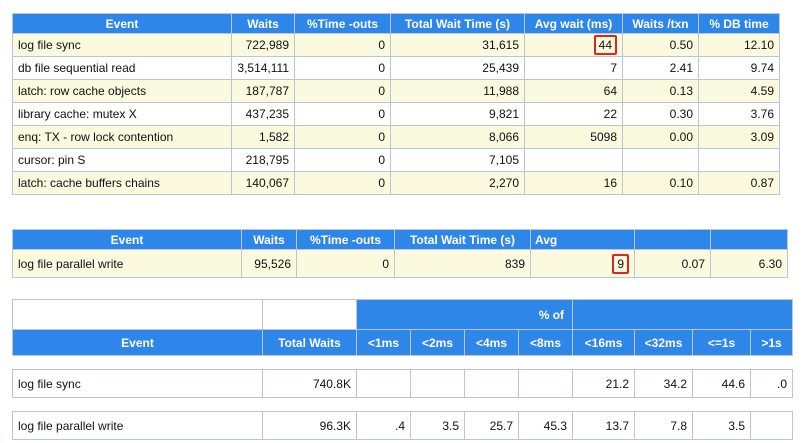 This screenshot has width=812, height=443. Describe the element at coordinates (573, 23) in the screenshot. I see `col-header-avg-wait: Avg wait (ms)` at that location.